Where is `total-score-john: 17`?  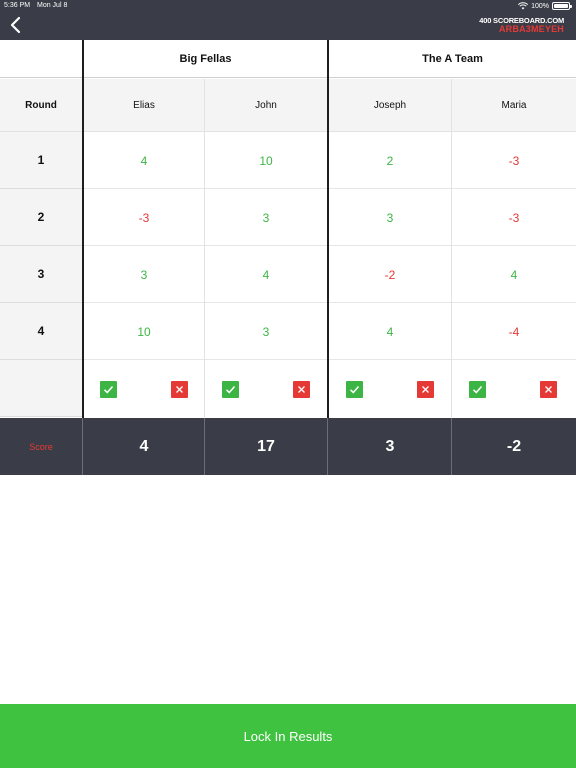
total-score-john: 17 is located at coordinates (266, 446).